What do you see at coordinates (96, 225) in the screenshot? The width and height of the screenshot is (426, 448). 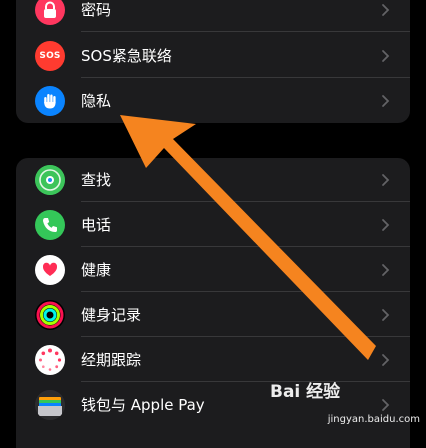 I see `settings-row-label: 电话` at bounding box center [96, 225].